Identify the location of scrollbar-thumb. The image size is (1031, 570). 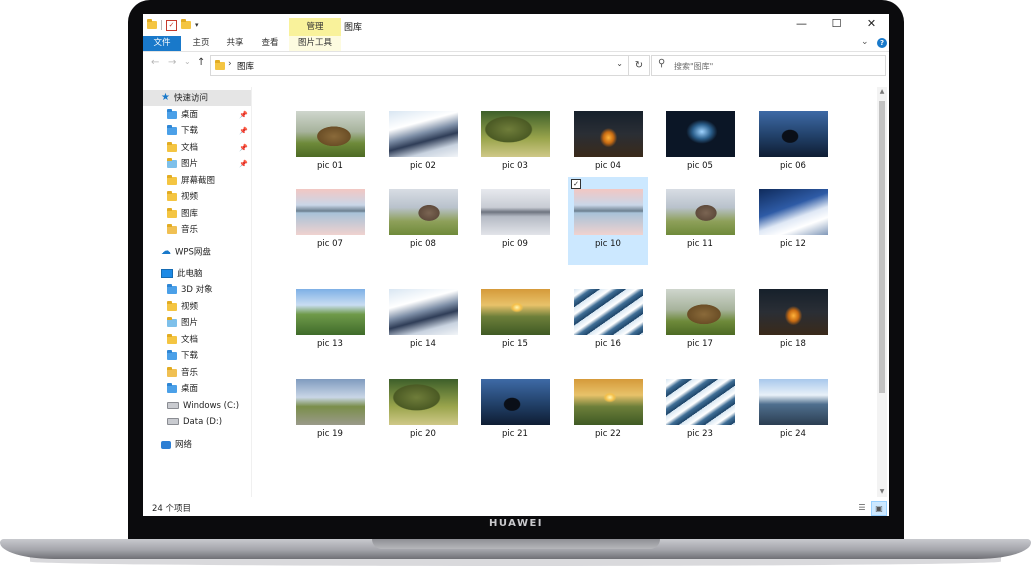
(882, 247).